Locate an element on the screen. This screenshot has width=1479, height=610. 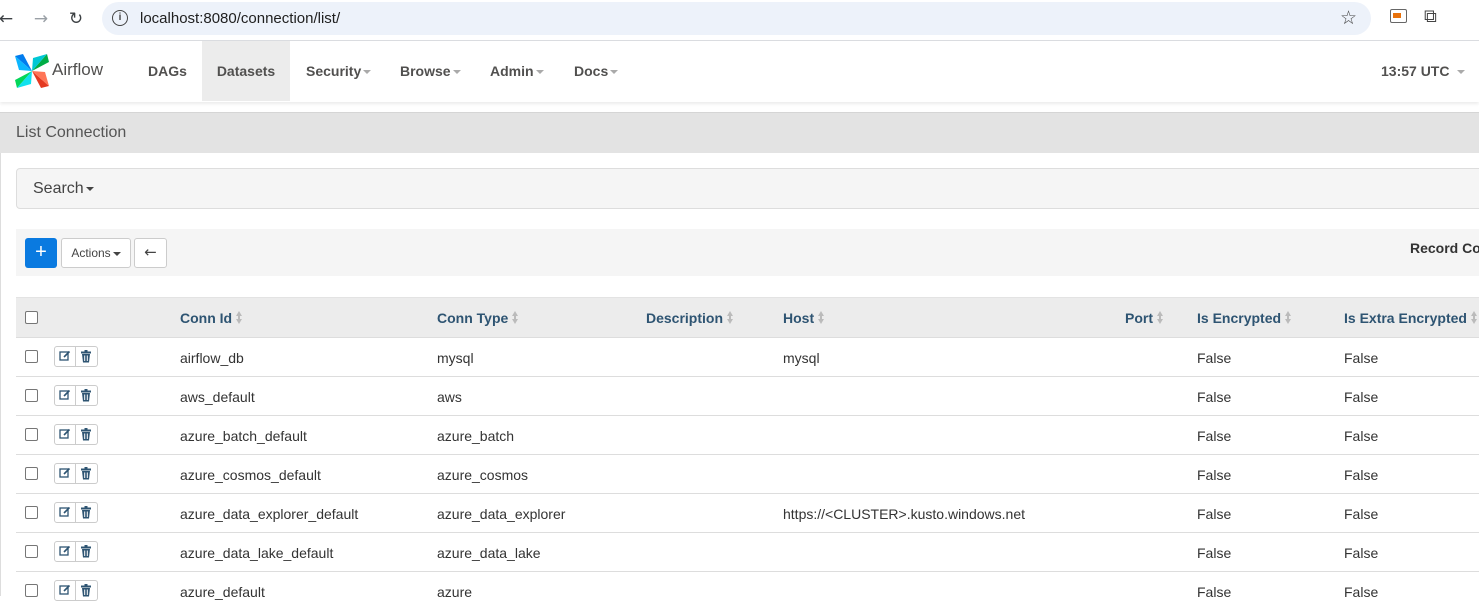
extensions-puzzle-icon: ⧉ is located at coordinates (1430, 16).